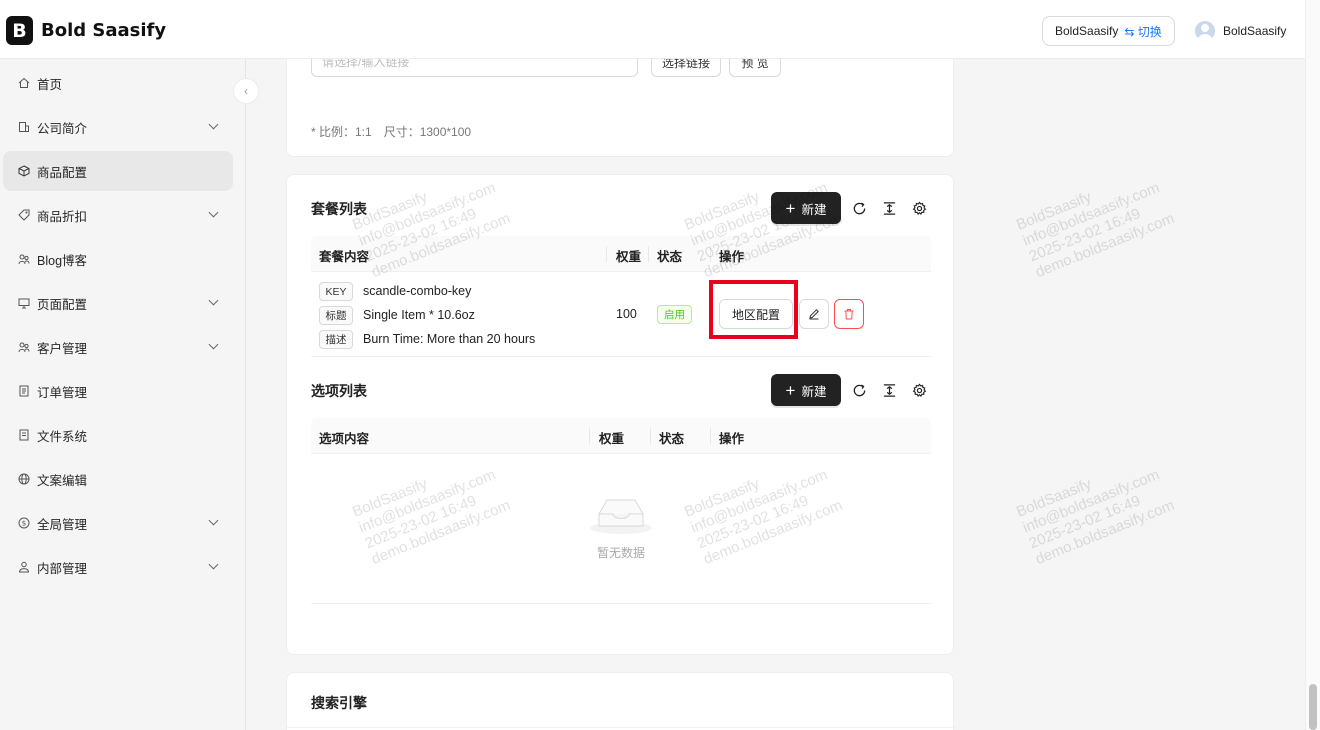  What do you see at coordinates (118, 171) in the screenshot?
I see `sidebar-item-product-config: 商品配置` at bounding box center [118, 171].